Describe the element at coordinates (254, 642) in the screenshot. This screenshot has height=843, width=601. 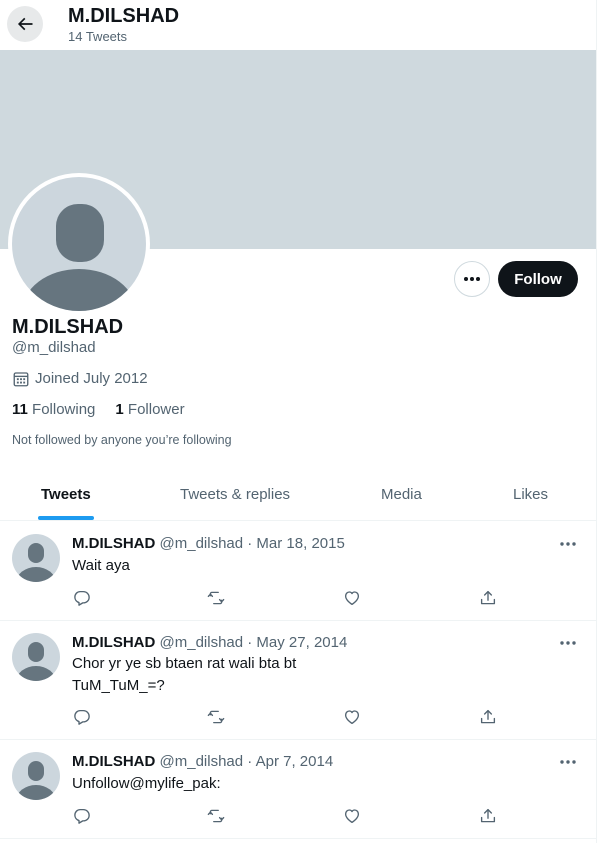
I see `tweet-meta: @m_dilshad · May 27, 2014` at that location.